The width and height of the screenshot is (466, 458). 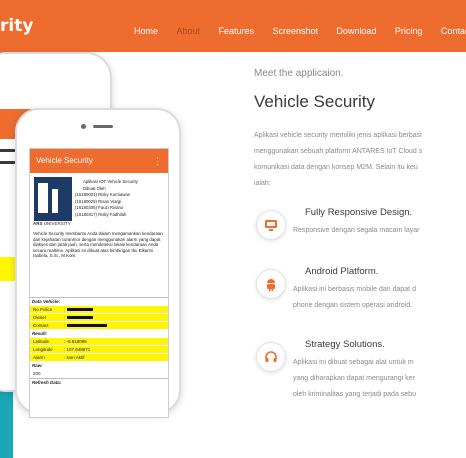 I want to click on headset-icon, so click(x=271, y=357).